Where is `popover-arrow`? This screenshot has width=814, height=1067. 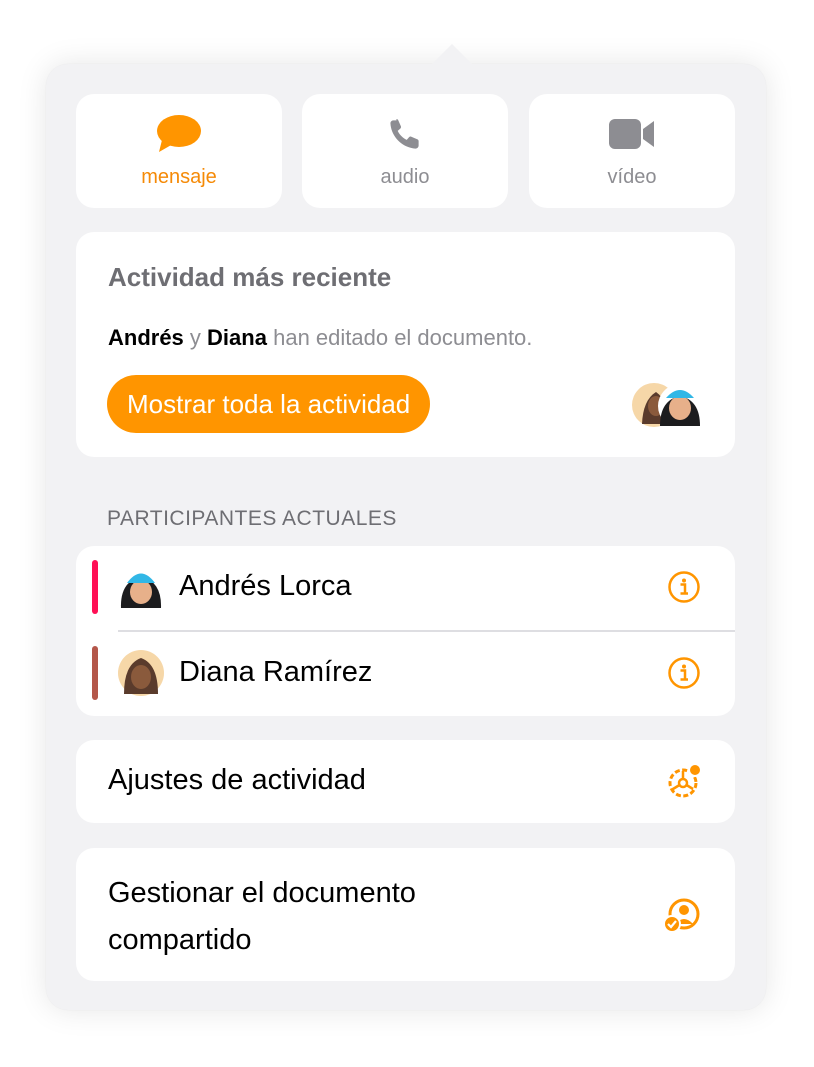
popover-arrow is located at coordinates (452, 55).